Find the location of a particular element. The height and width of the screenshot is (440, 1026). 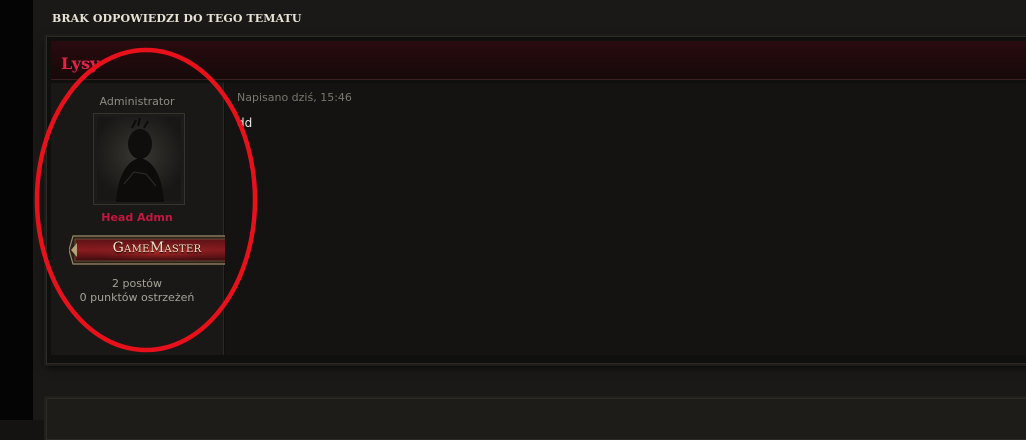

rank-badge-label: GameMaster is located at coordinates (157, 248).